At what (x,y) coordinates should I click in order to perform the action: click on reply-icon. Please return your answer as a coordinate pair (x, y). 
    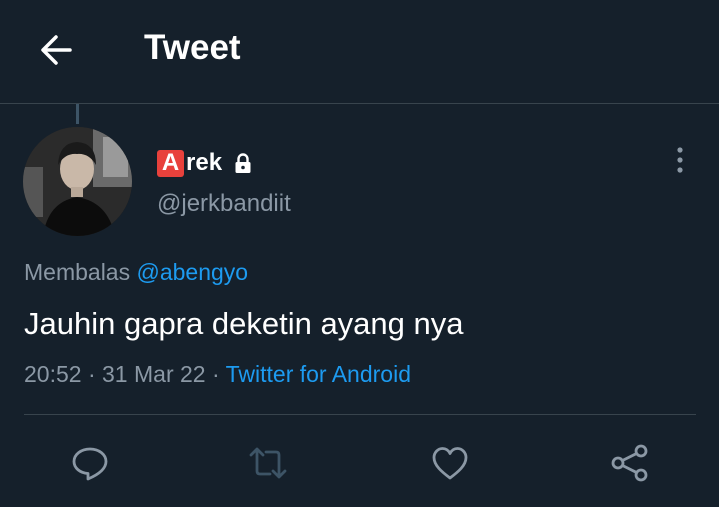
    Looking at the image, I should click on (90, 464).